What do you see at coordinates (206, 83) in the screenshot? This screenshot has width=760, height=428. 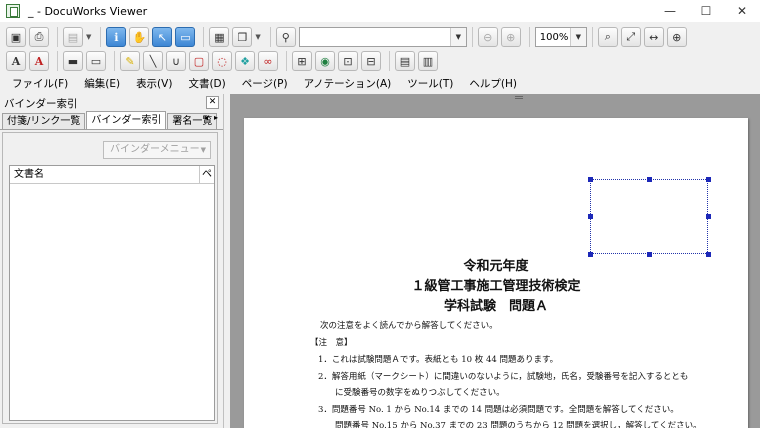 I see `menu-document: 文書(D)` at bounding box center [206, 83].